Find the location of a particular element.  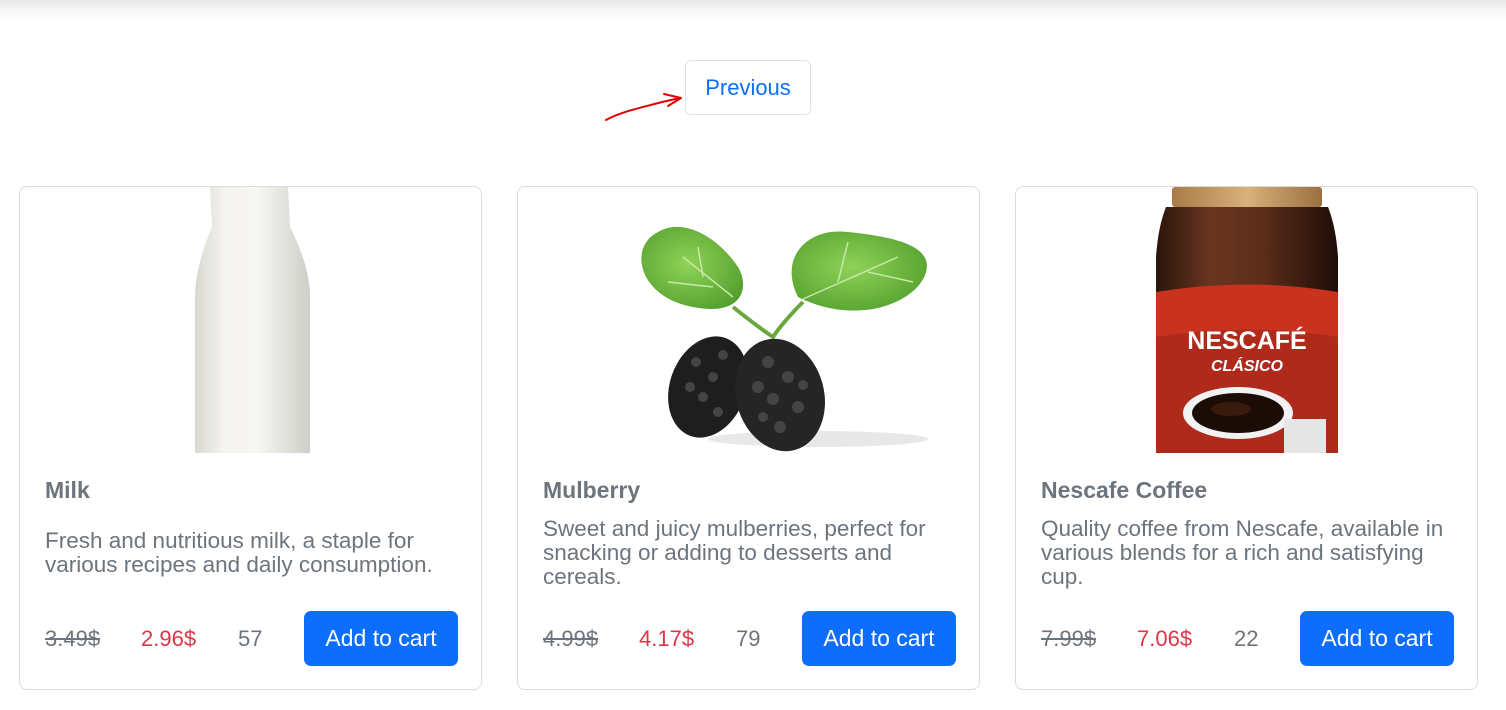

sale-price: 7.06$ is located at coordinates (1165, 638).